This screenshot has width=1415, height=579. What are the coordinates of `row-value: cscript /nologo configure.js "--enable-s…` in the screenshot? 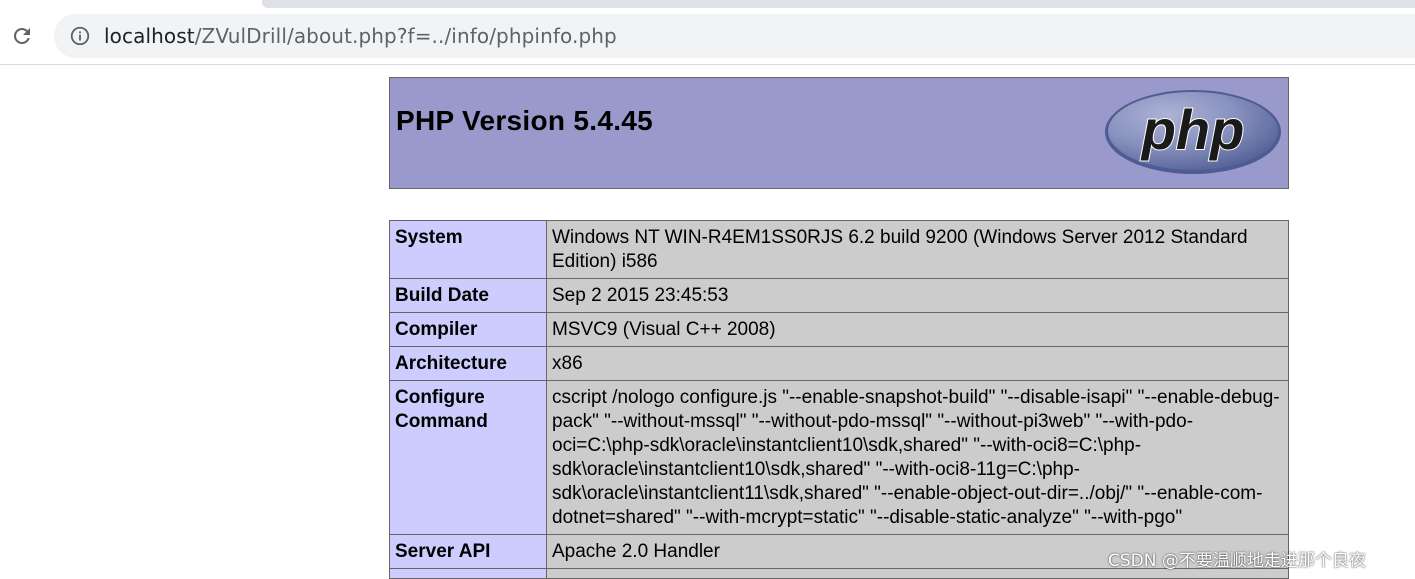 It's located at (917, 457).